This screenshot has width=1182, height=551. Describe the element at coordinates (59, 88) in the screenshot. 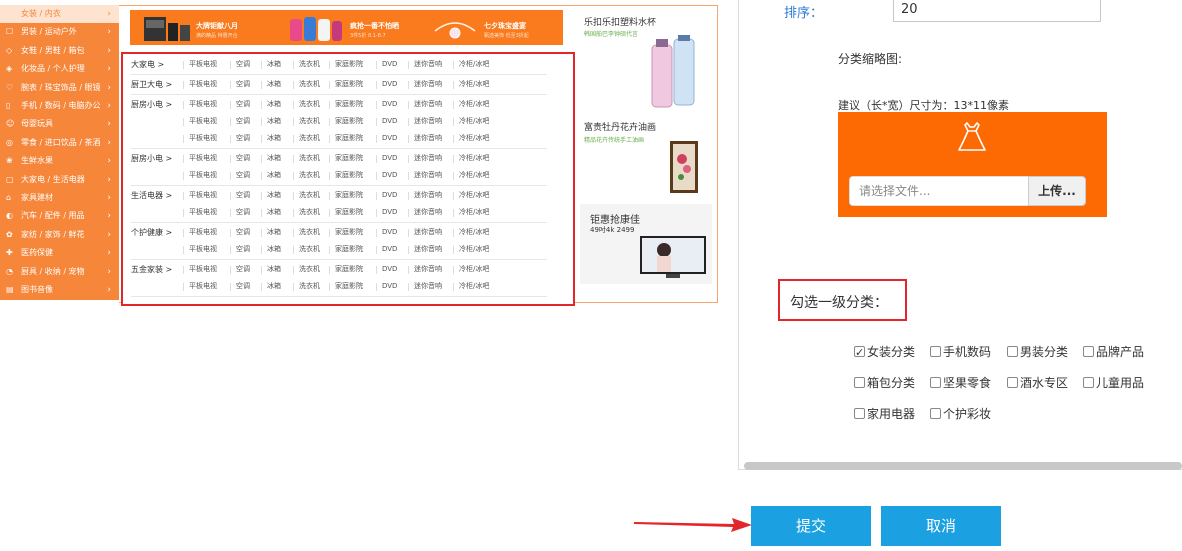

I see `sidebar-category-item: ♡ 腕表 / 珠宝饰品 / 眼镜 ›` at that location.